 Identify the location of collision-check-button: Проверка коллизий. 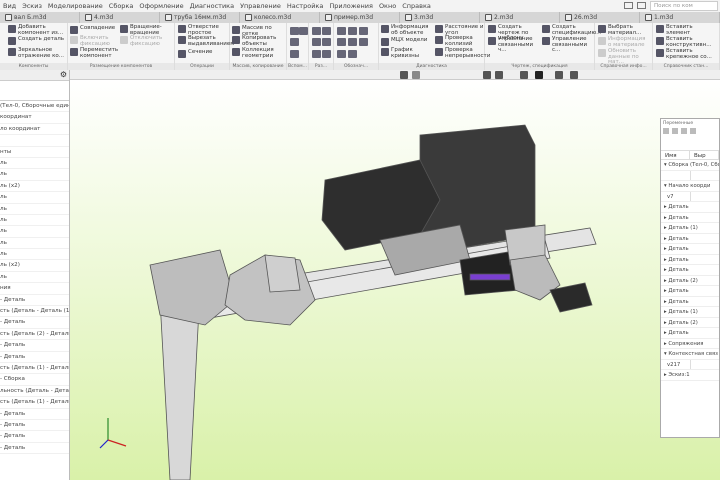
(457, 41).